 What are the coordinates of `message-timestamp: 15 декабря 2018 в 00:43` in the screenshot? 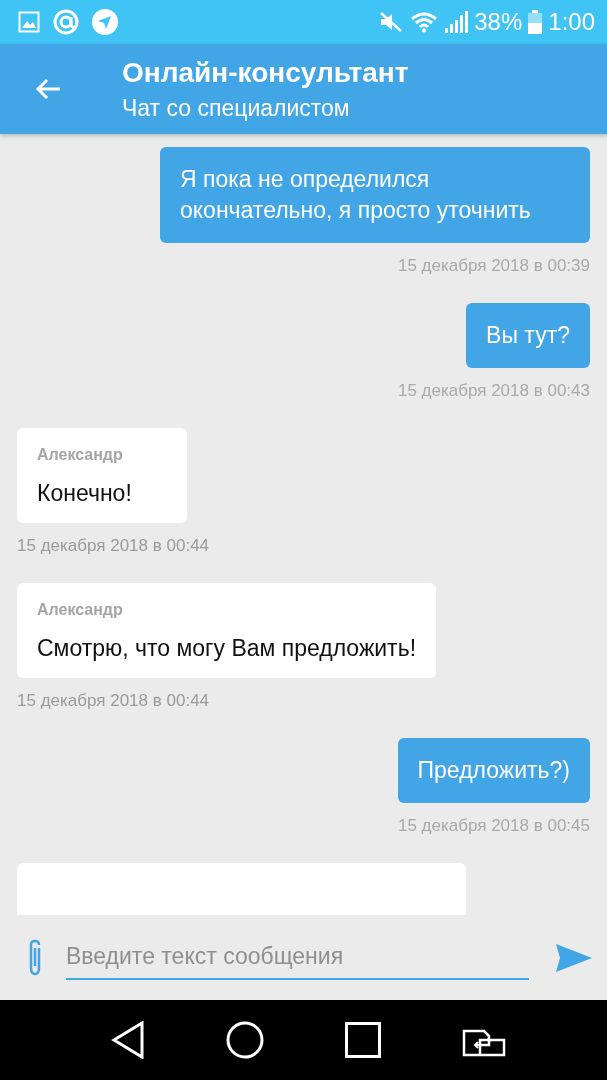 It's located at (493, 391).